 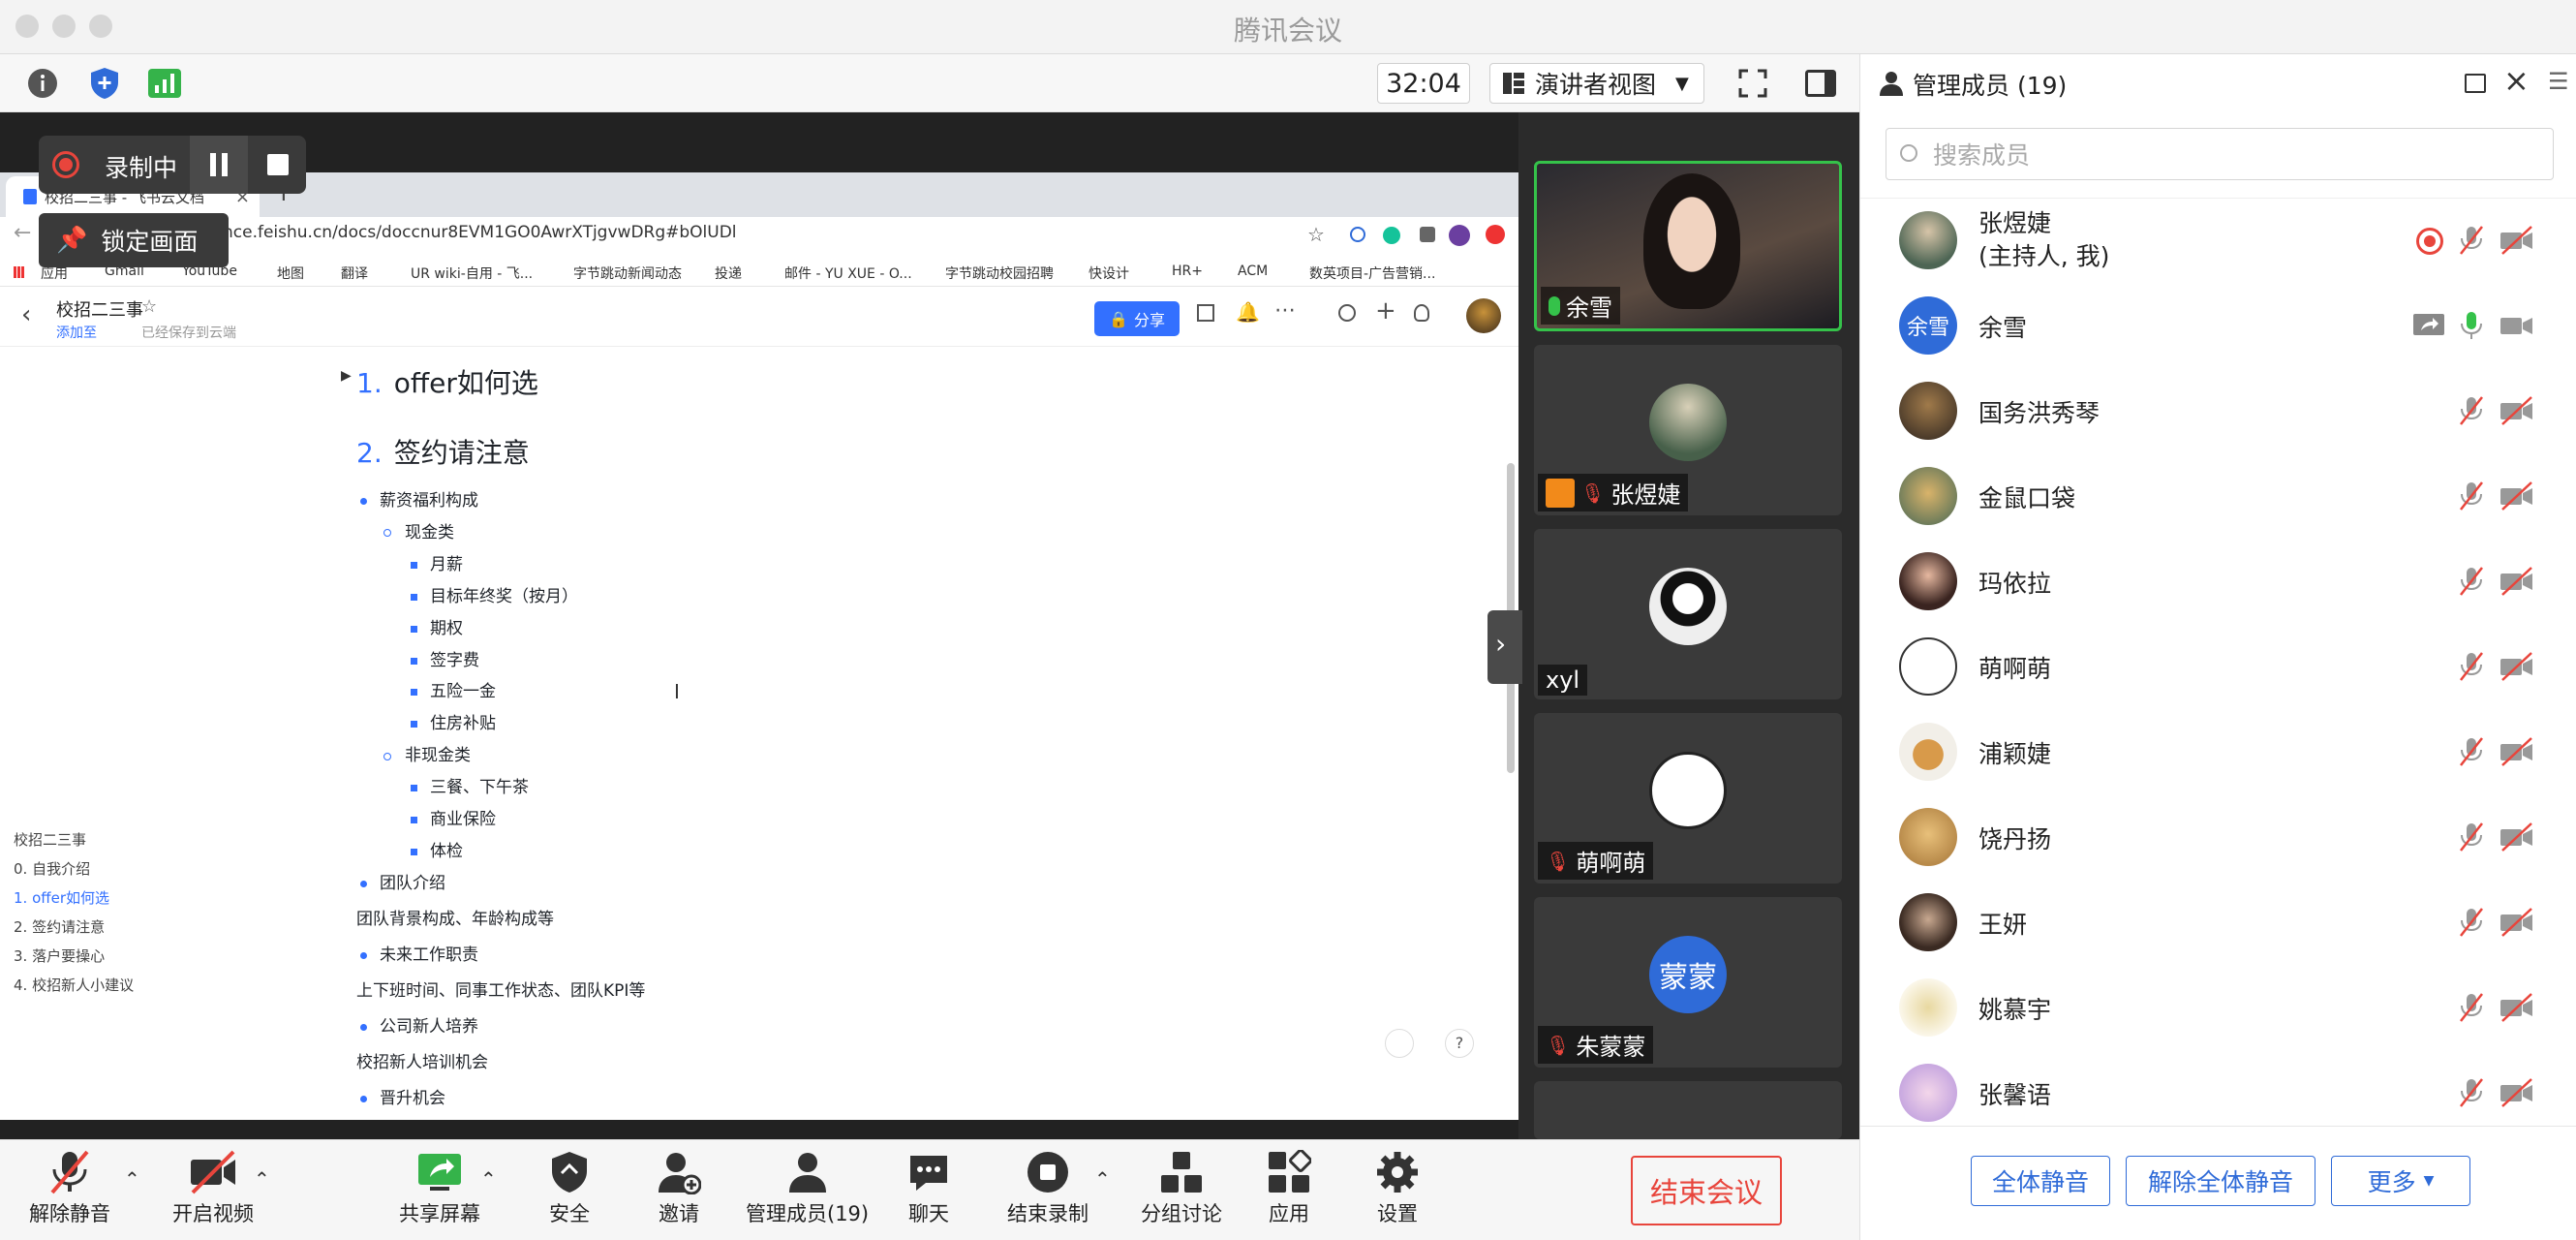 I want to click on member-row: 饶丹扬, so click(x=2218, y=838).